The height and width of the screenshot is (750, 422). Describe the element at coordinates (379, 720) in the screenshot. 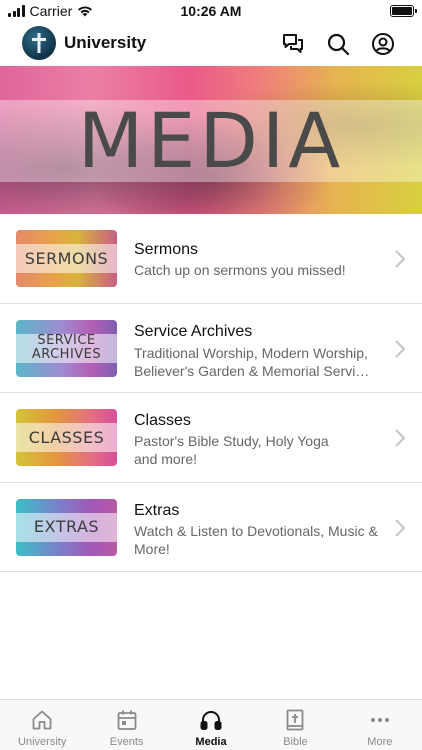

I see `more-icon` at that location.